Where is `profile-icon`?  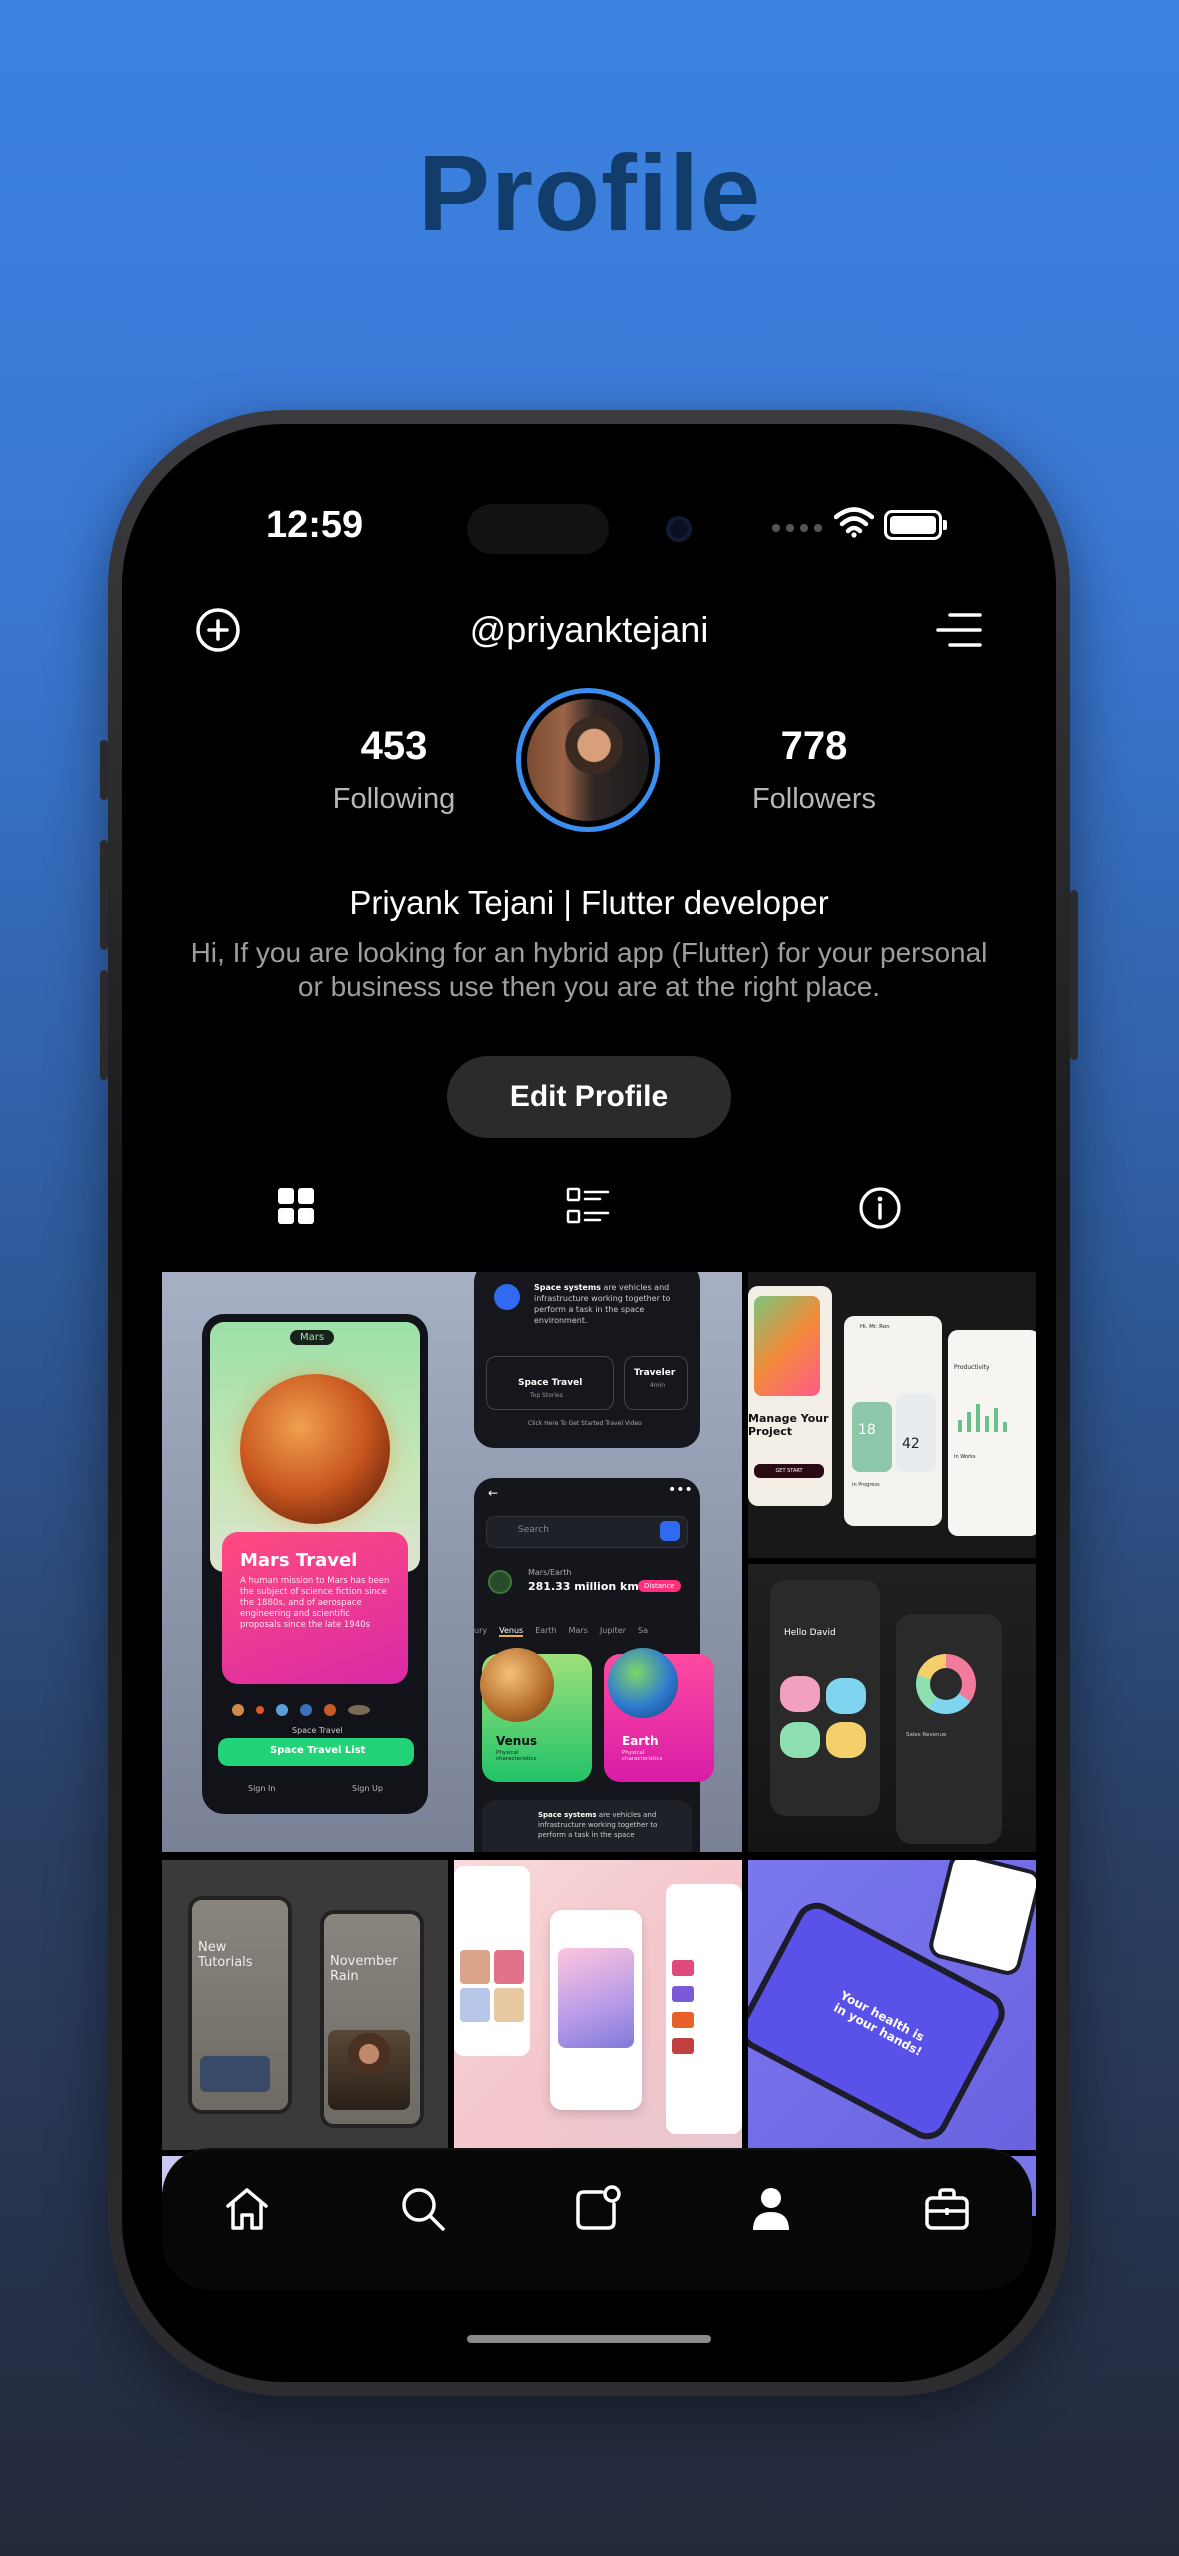 profile-icon is located at coordinates (771, 2209).